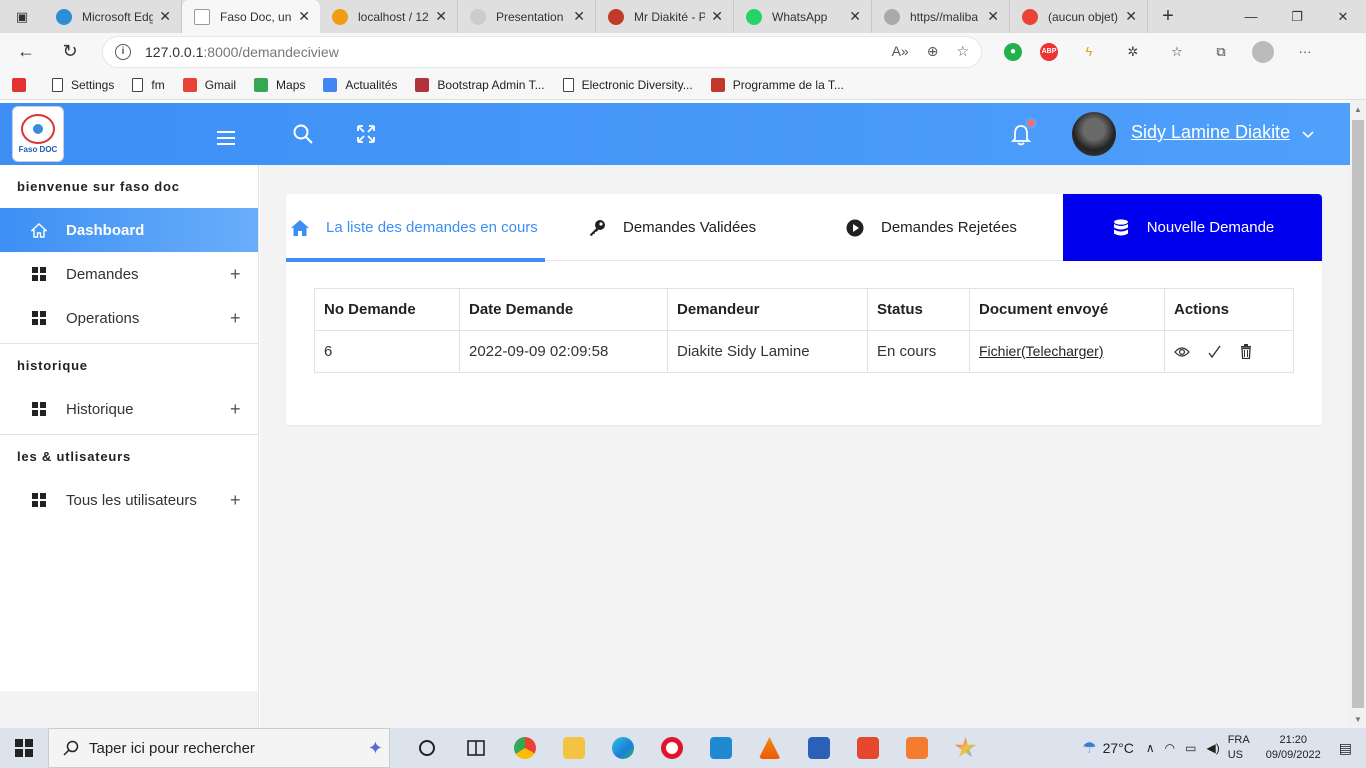  What do you see at coordinates (389, 16) in the screenshot?
I see `browser-tab: localhost / 127 ✕` at bounding box center [389, 16].